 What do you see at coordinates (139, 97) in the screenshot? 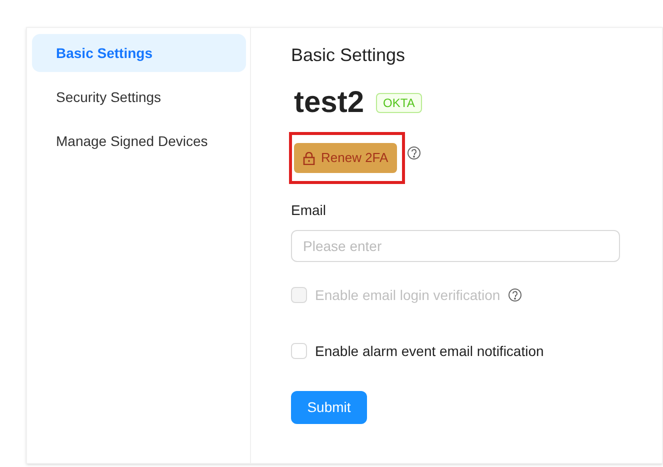
I see `menu-item: Security Settings` at bounding box center [139, 97].